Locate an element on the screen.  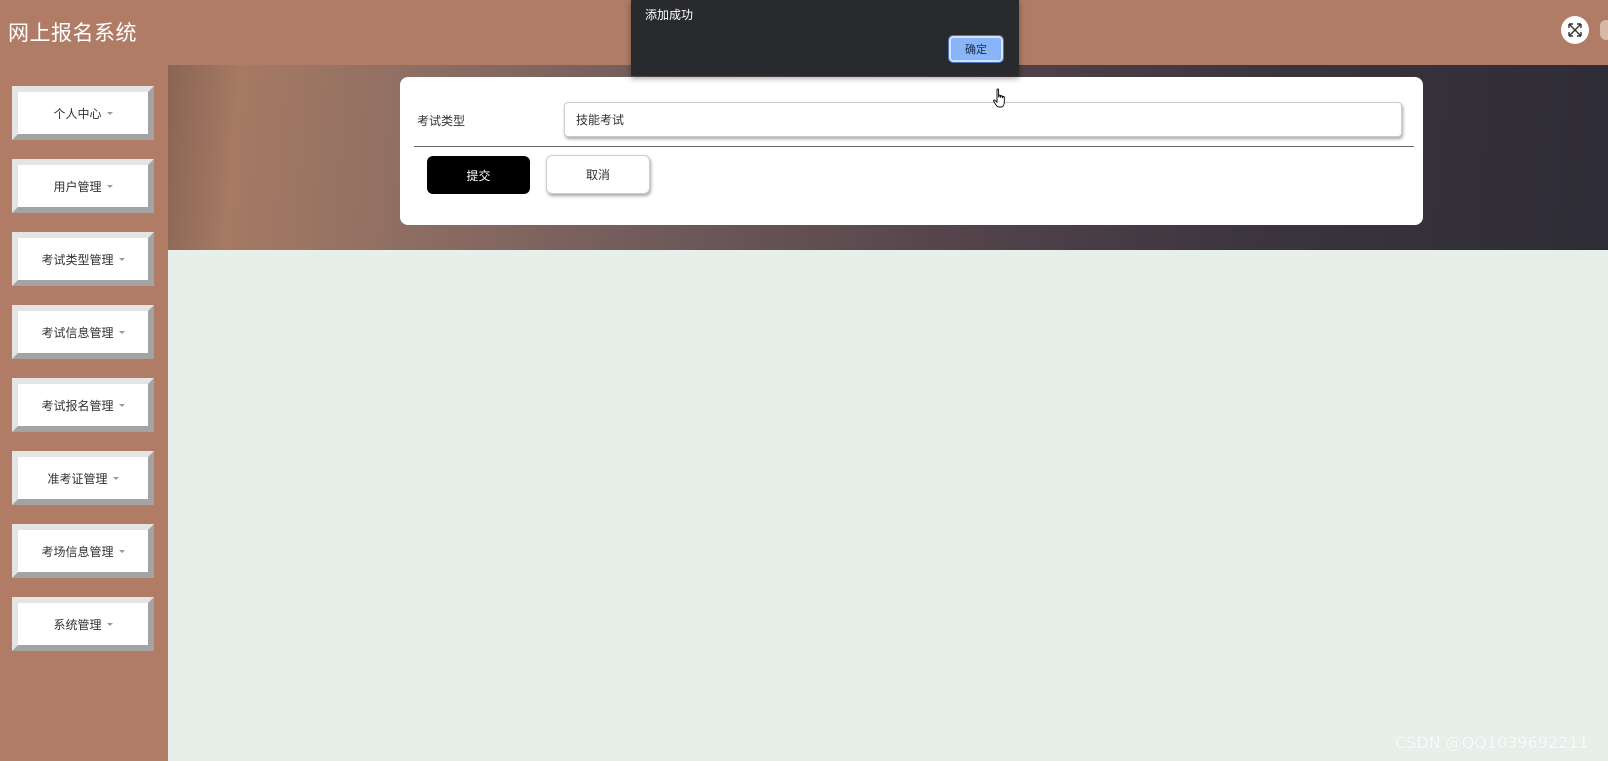
sidebar-item-label: 考试信息管理 is located at coordinates (77, 332).